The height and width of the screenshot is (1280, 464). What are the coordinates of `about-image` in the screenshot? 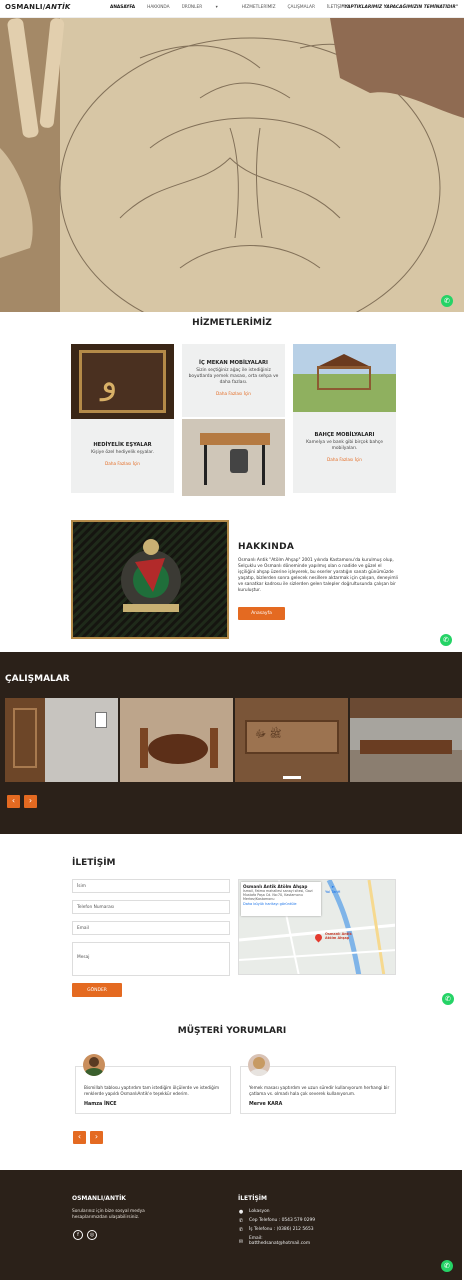 It's located at (150, 579).